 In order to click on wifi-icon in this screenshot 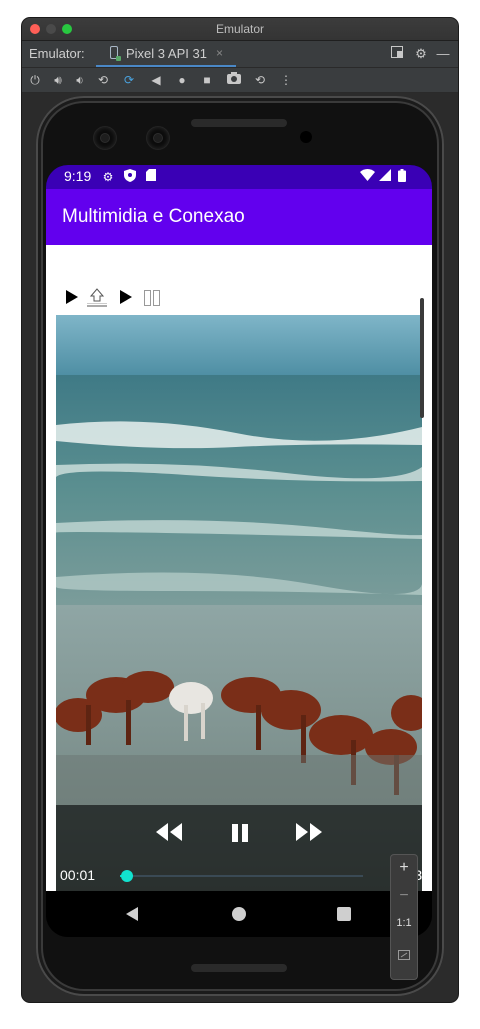, I will do `click(367, 177)`.